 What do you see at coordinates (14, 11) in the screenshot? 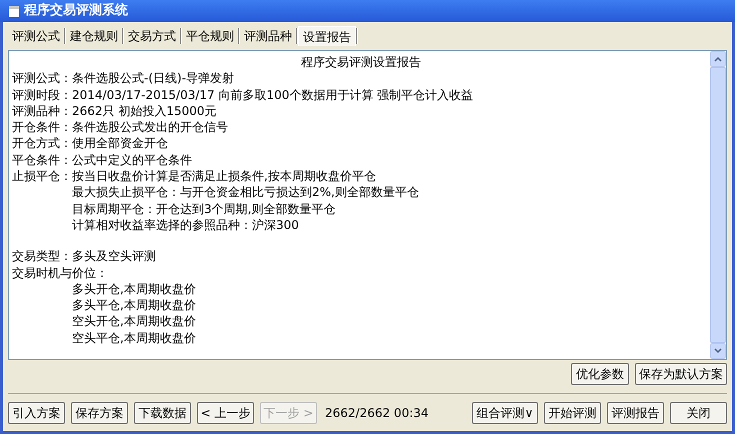
I see `window-icon` at bounding box center [14, 11].